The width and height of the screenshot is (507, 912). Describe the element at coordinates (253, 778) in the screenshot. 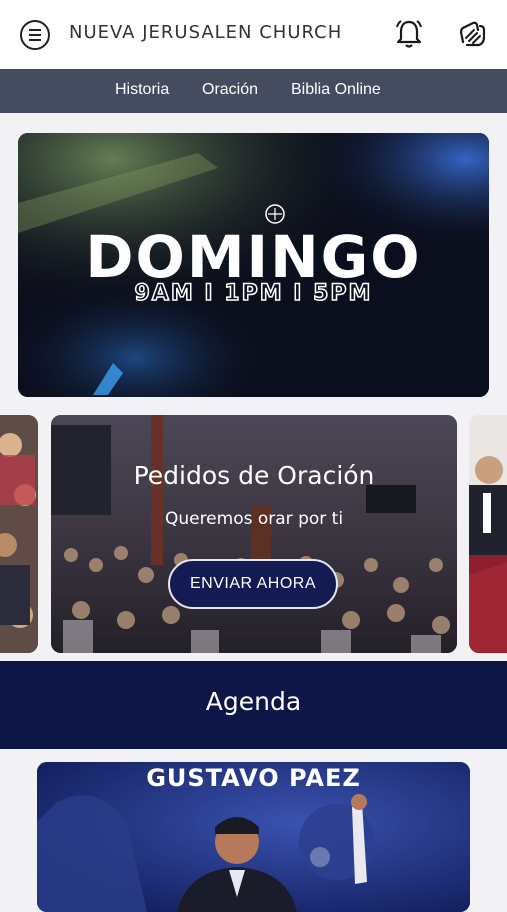

I see `event-speaker-name: GUSTAVO PAEZ` at that location.